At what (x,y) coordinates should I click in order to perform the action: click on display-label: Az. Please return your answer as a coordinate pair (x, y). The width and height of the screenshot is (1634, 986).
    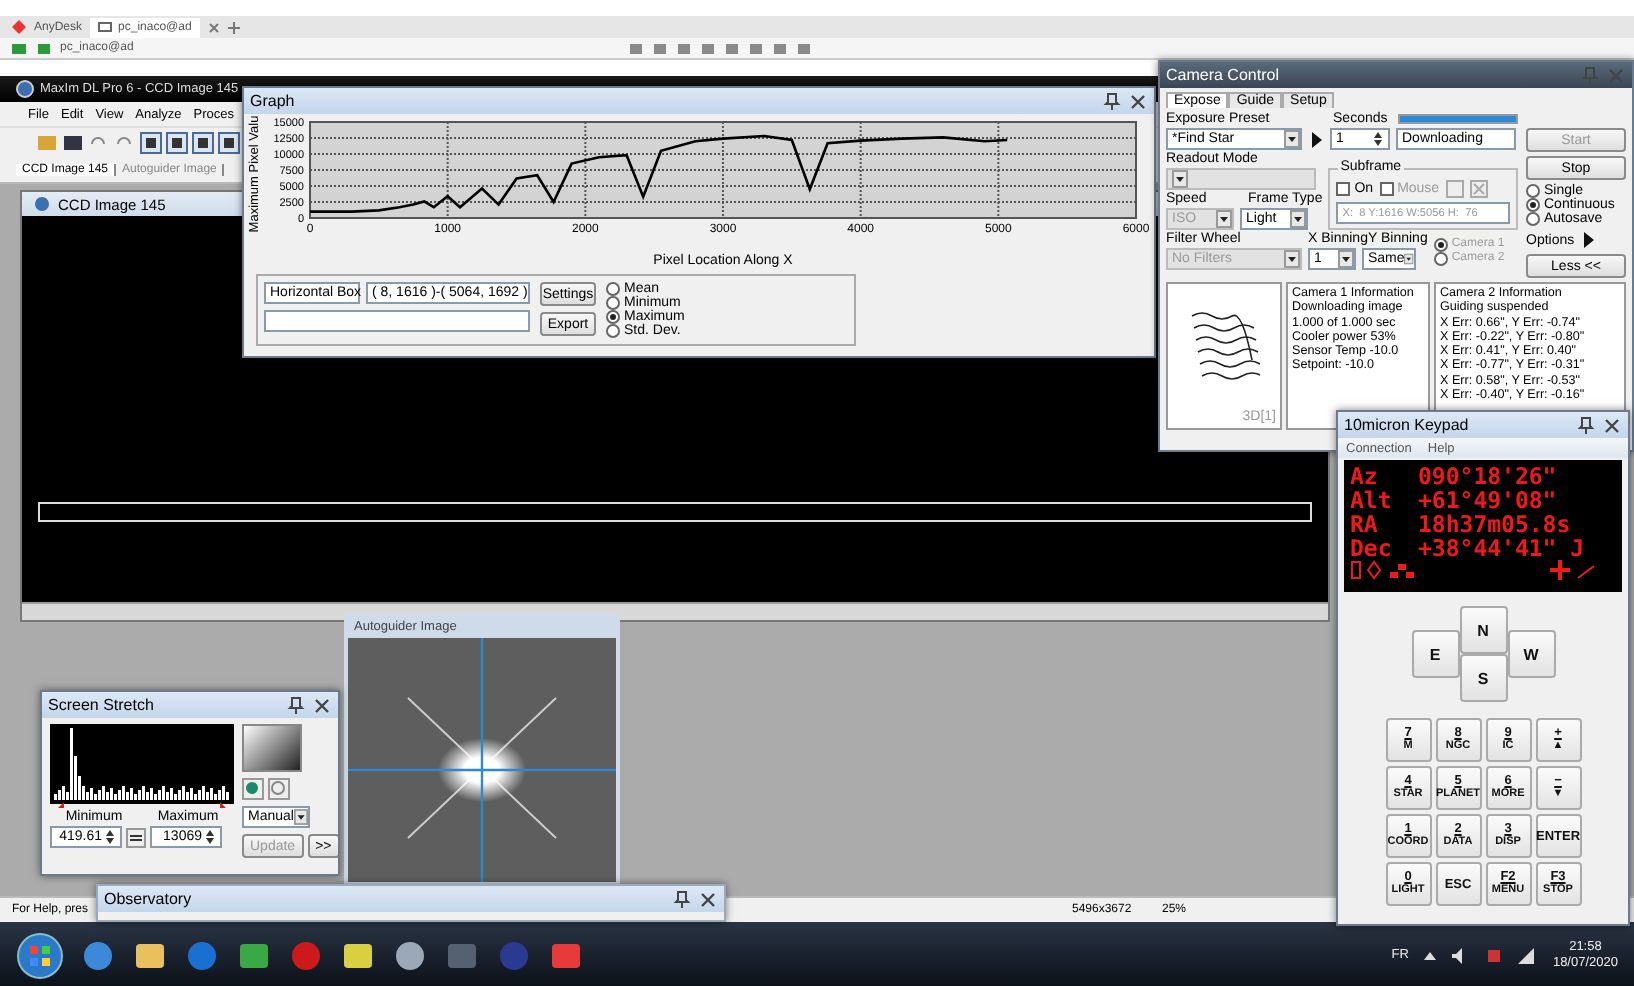
    Looking at the image, I should click on (1365, 476).